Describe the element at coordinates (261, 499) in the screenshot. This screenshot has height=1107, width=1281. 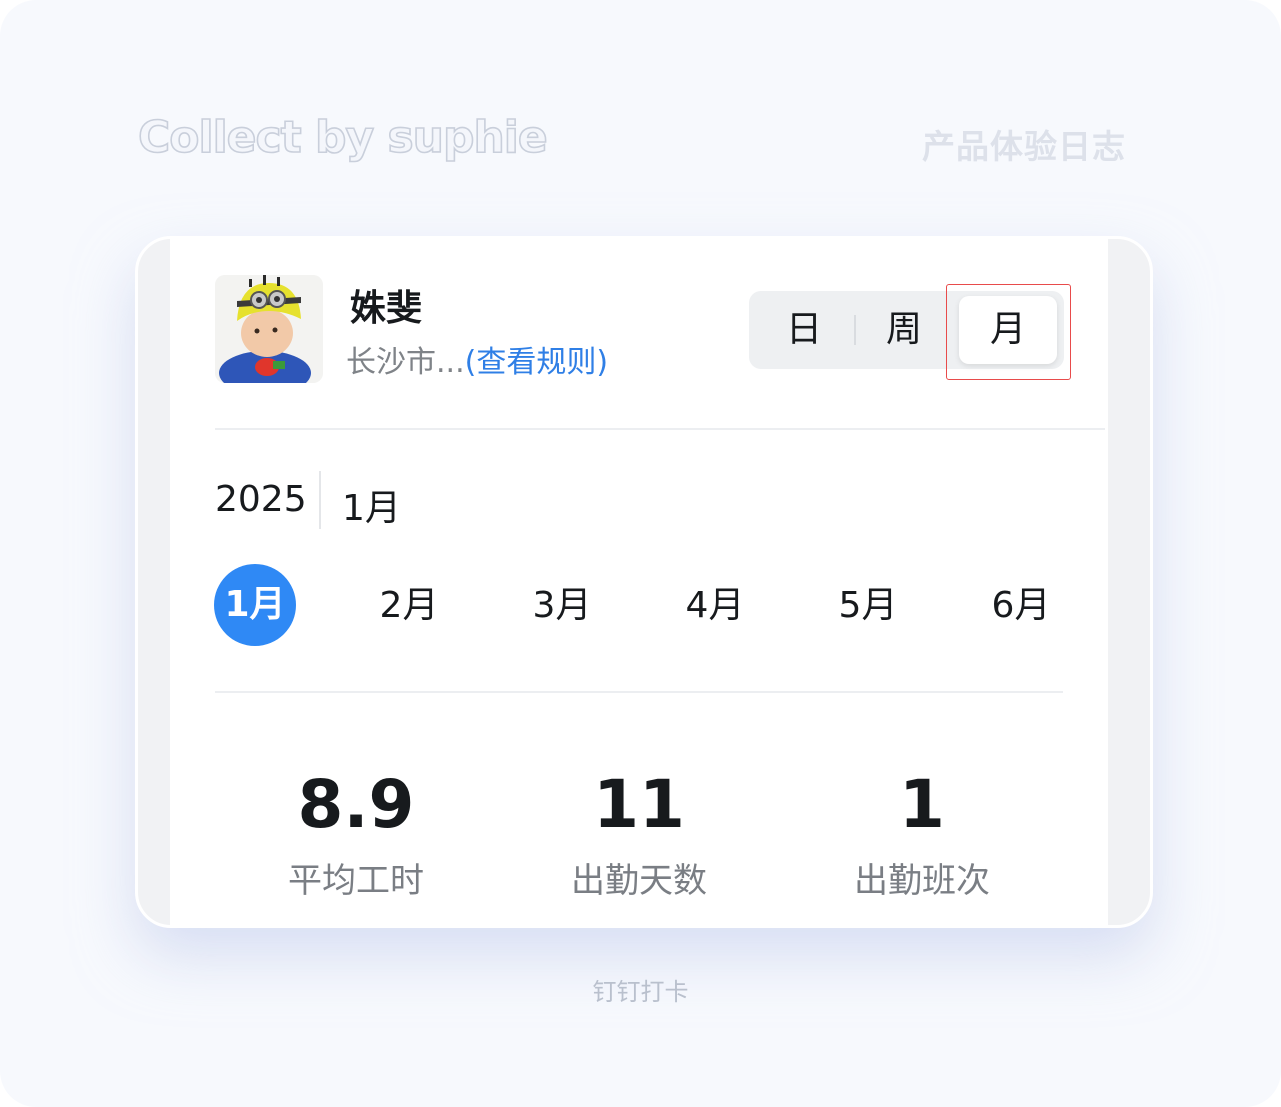
I see `year-selector: 2025` at that location.